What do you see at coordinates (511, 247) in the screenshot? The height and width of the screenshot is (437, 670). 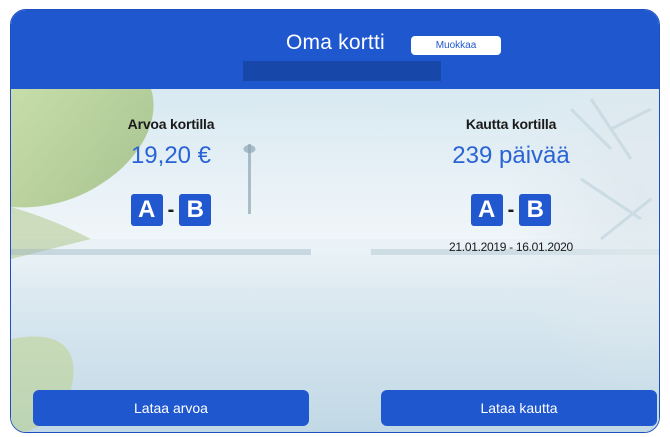 I see `period-dates: 21.01.2019 - 16.01.2020` at bounding box center [511, 247].